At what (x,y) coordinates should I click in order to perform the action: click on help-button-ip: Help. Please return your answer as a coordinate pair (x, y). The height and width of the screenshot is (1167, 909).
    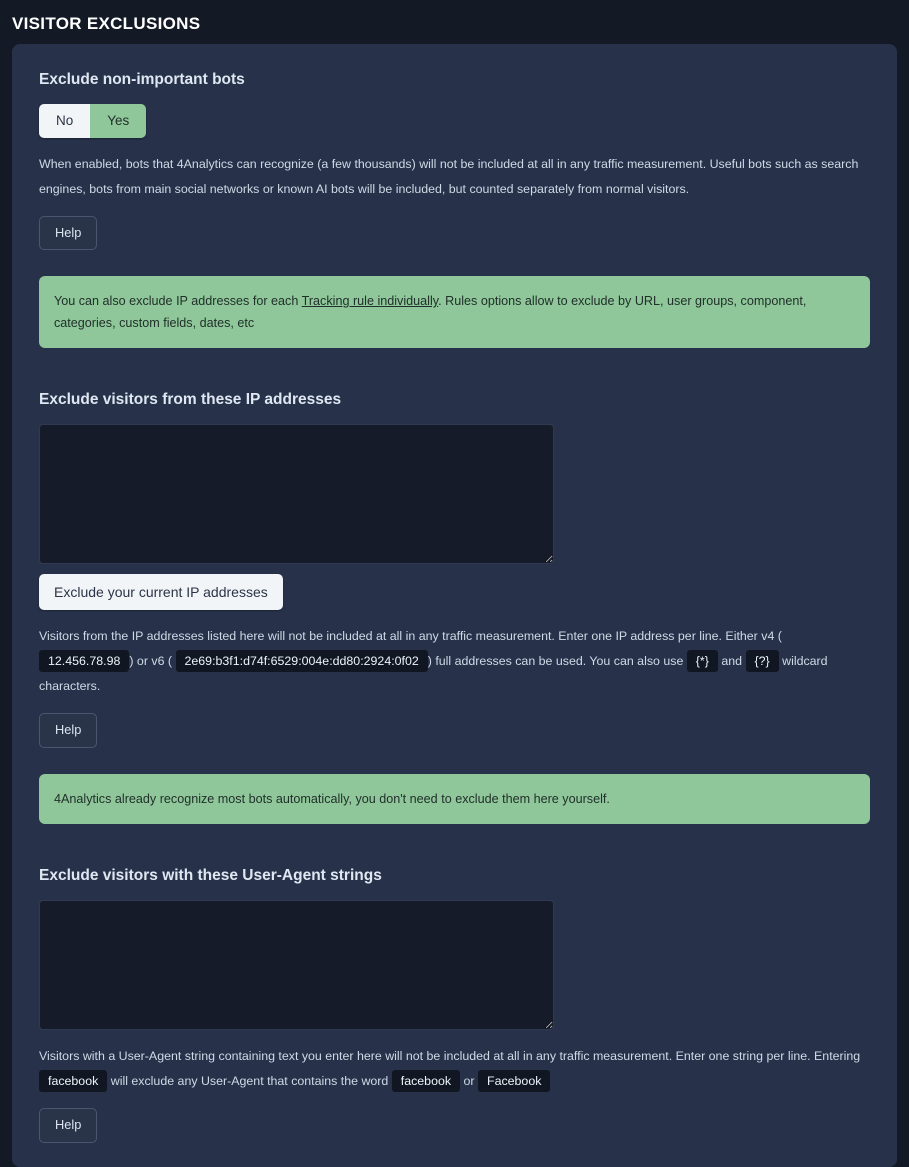
    Looking at the image, I should click on (68, 731).